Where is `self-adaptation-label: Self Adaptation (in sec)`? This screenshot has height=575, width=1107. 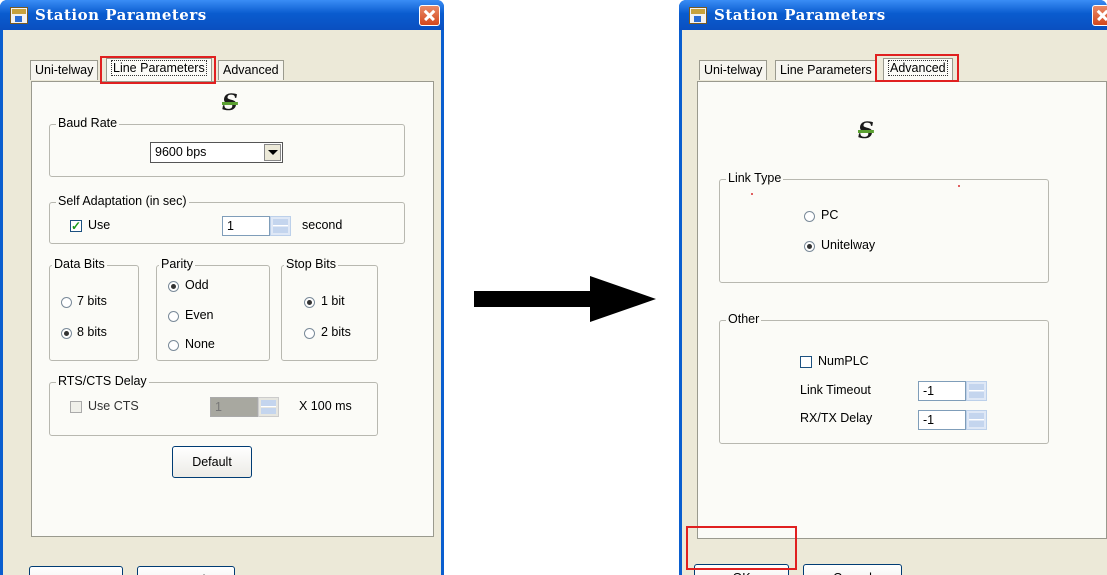
self-adaptation-label: Self Adaptation (in sec) is located at coordinates (122, 201).